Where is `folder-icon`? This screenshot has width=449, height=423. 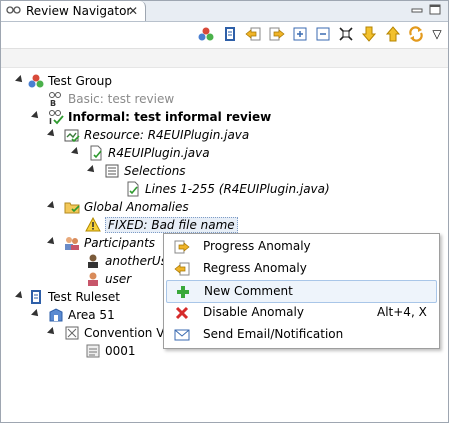
folder-icon is located at coordinates (72, 207).